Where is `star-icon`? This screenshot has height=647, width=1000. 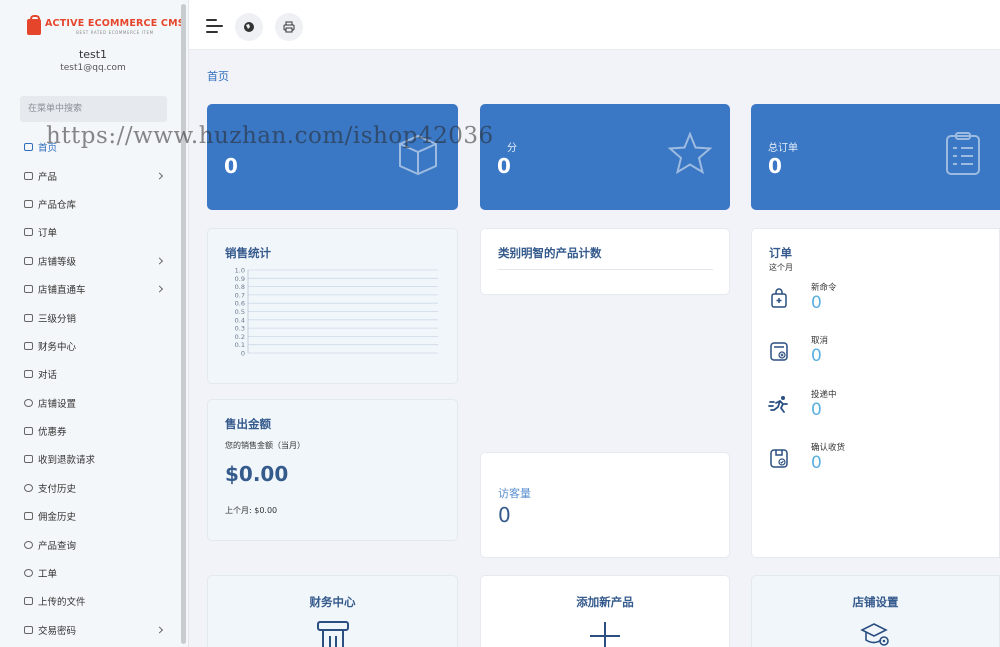 star-icon is located at coordinates (690, 153).